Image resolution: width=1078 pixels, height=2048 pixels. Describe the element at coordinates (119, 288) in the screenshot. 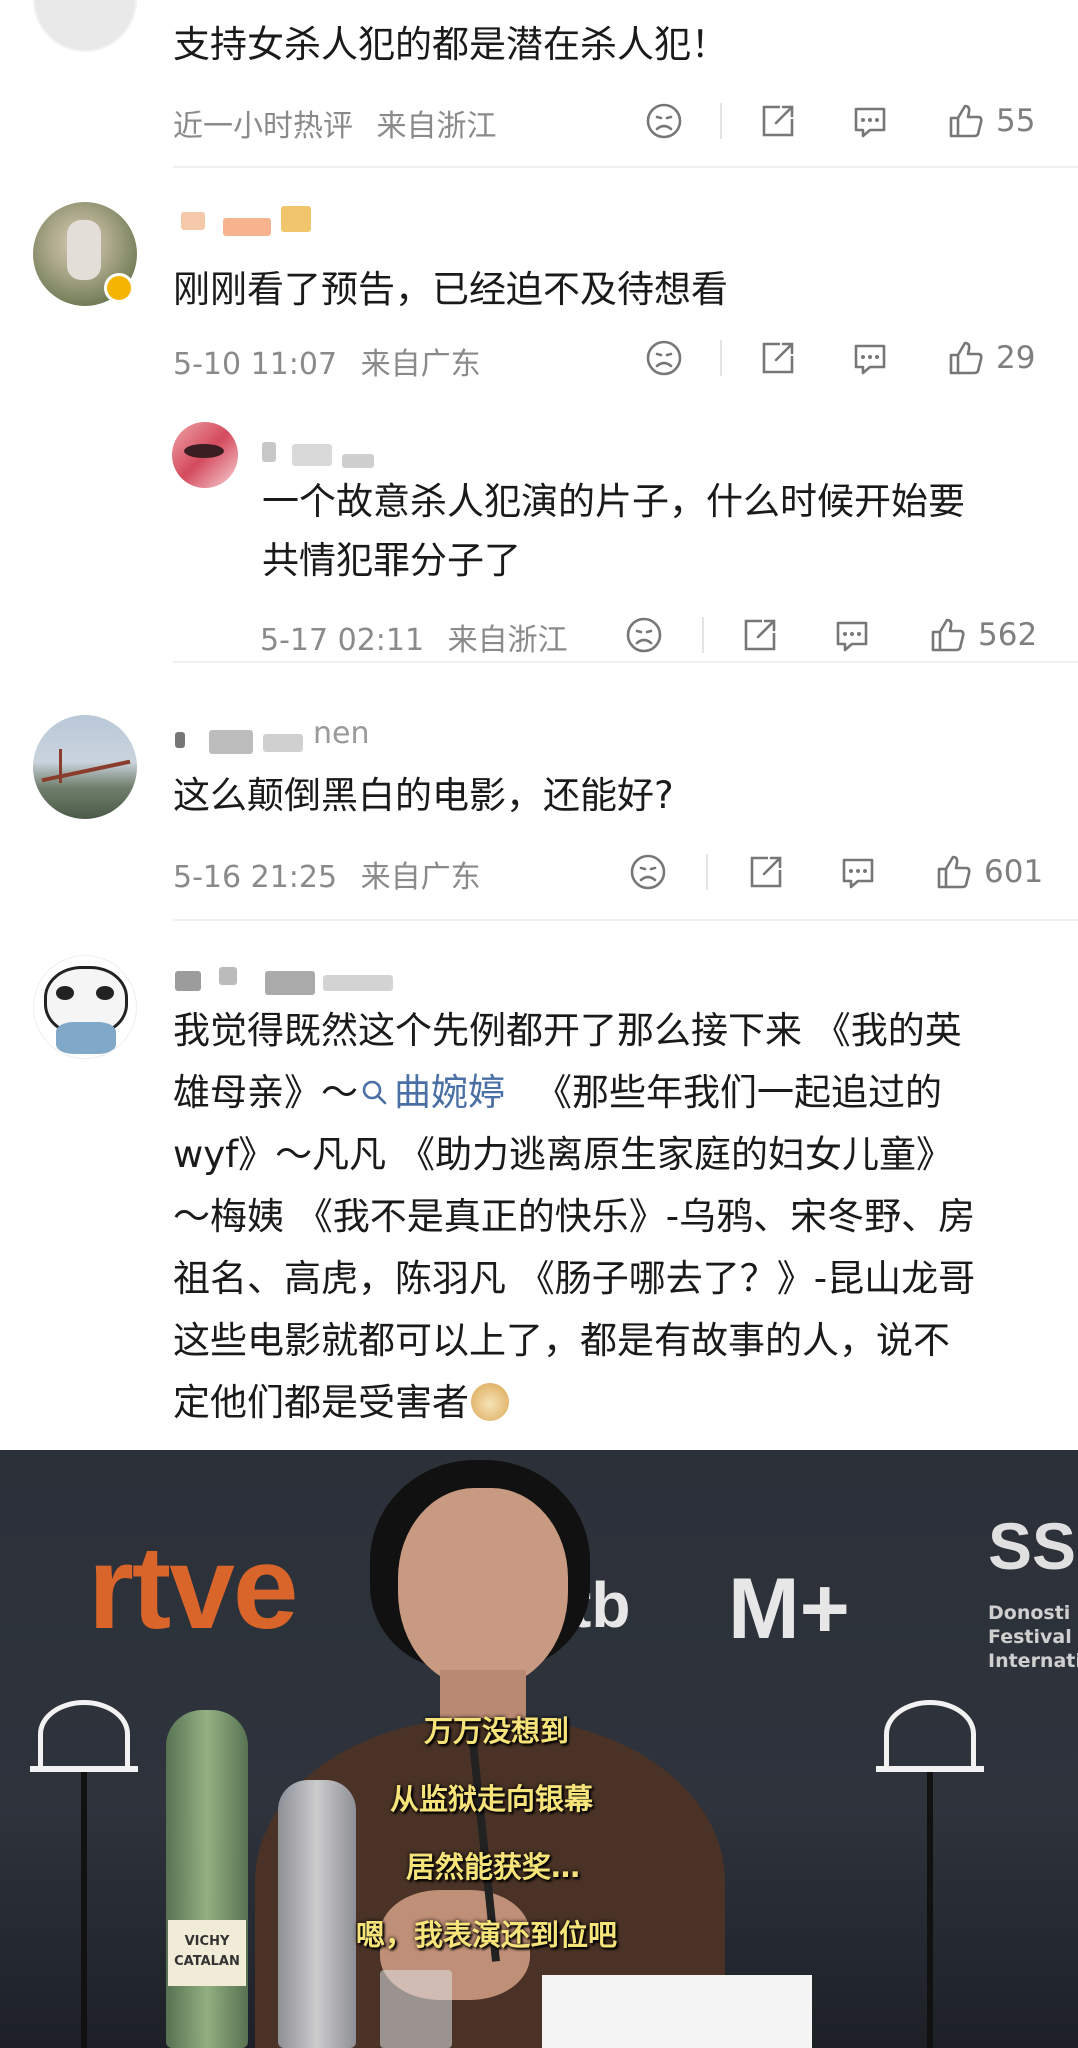

I see `verified-badge-icon` at that location.